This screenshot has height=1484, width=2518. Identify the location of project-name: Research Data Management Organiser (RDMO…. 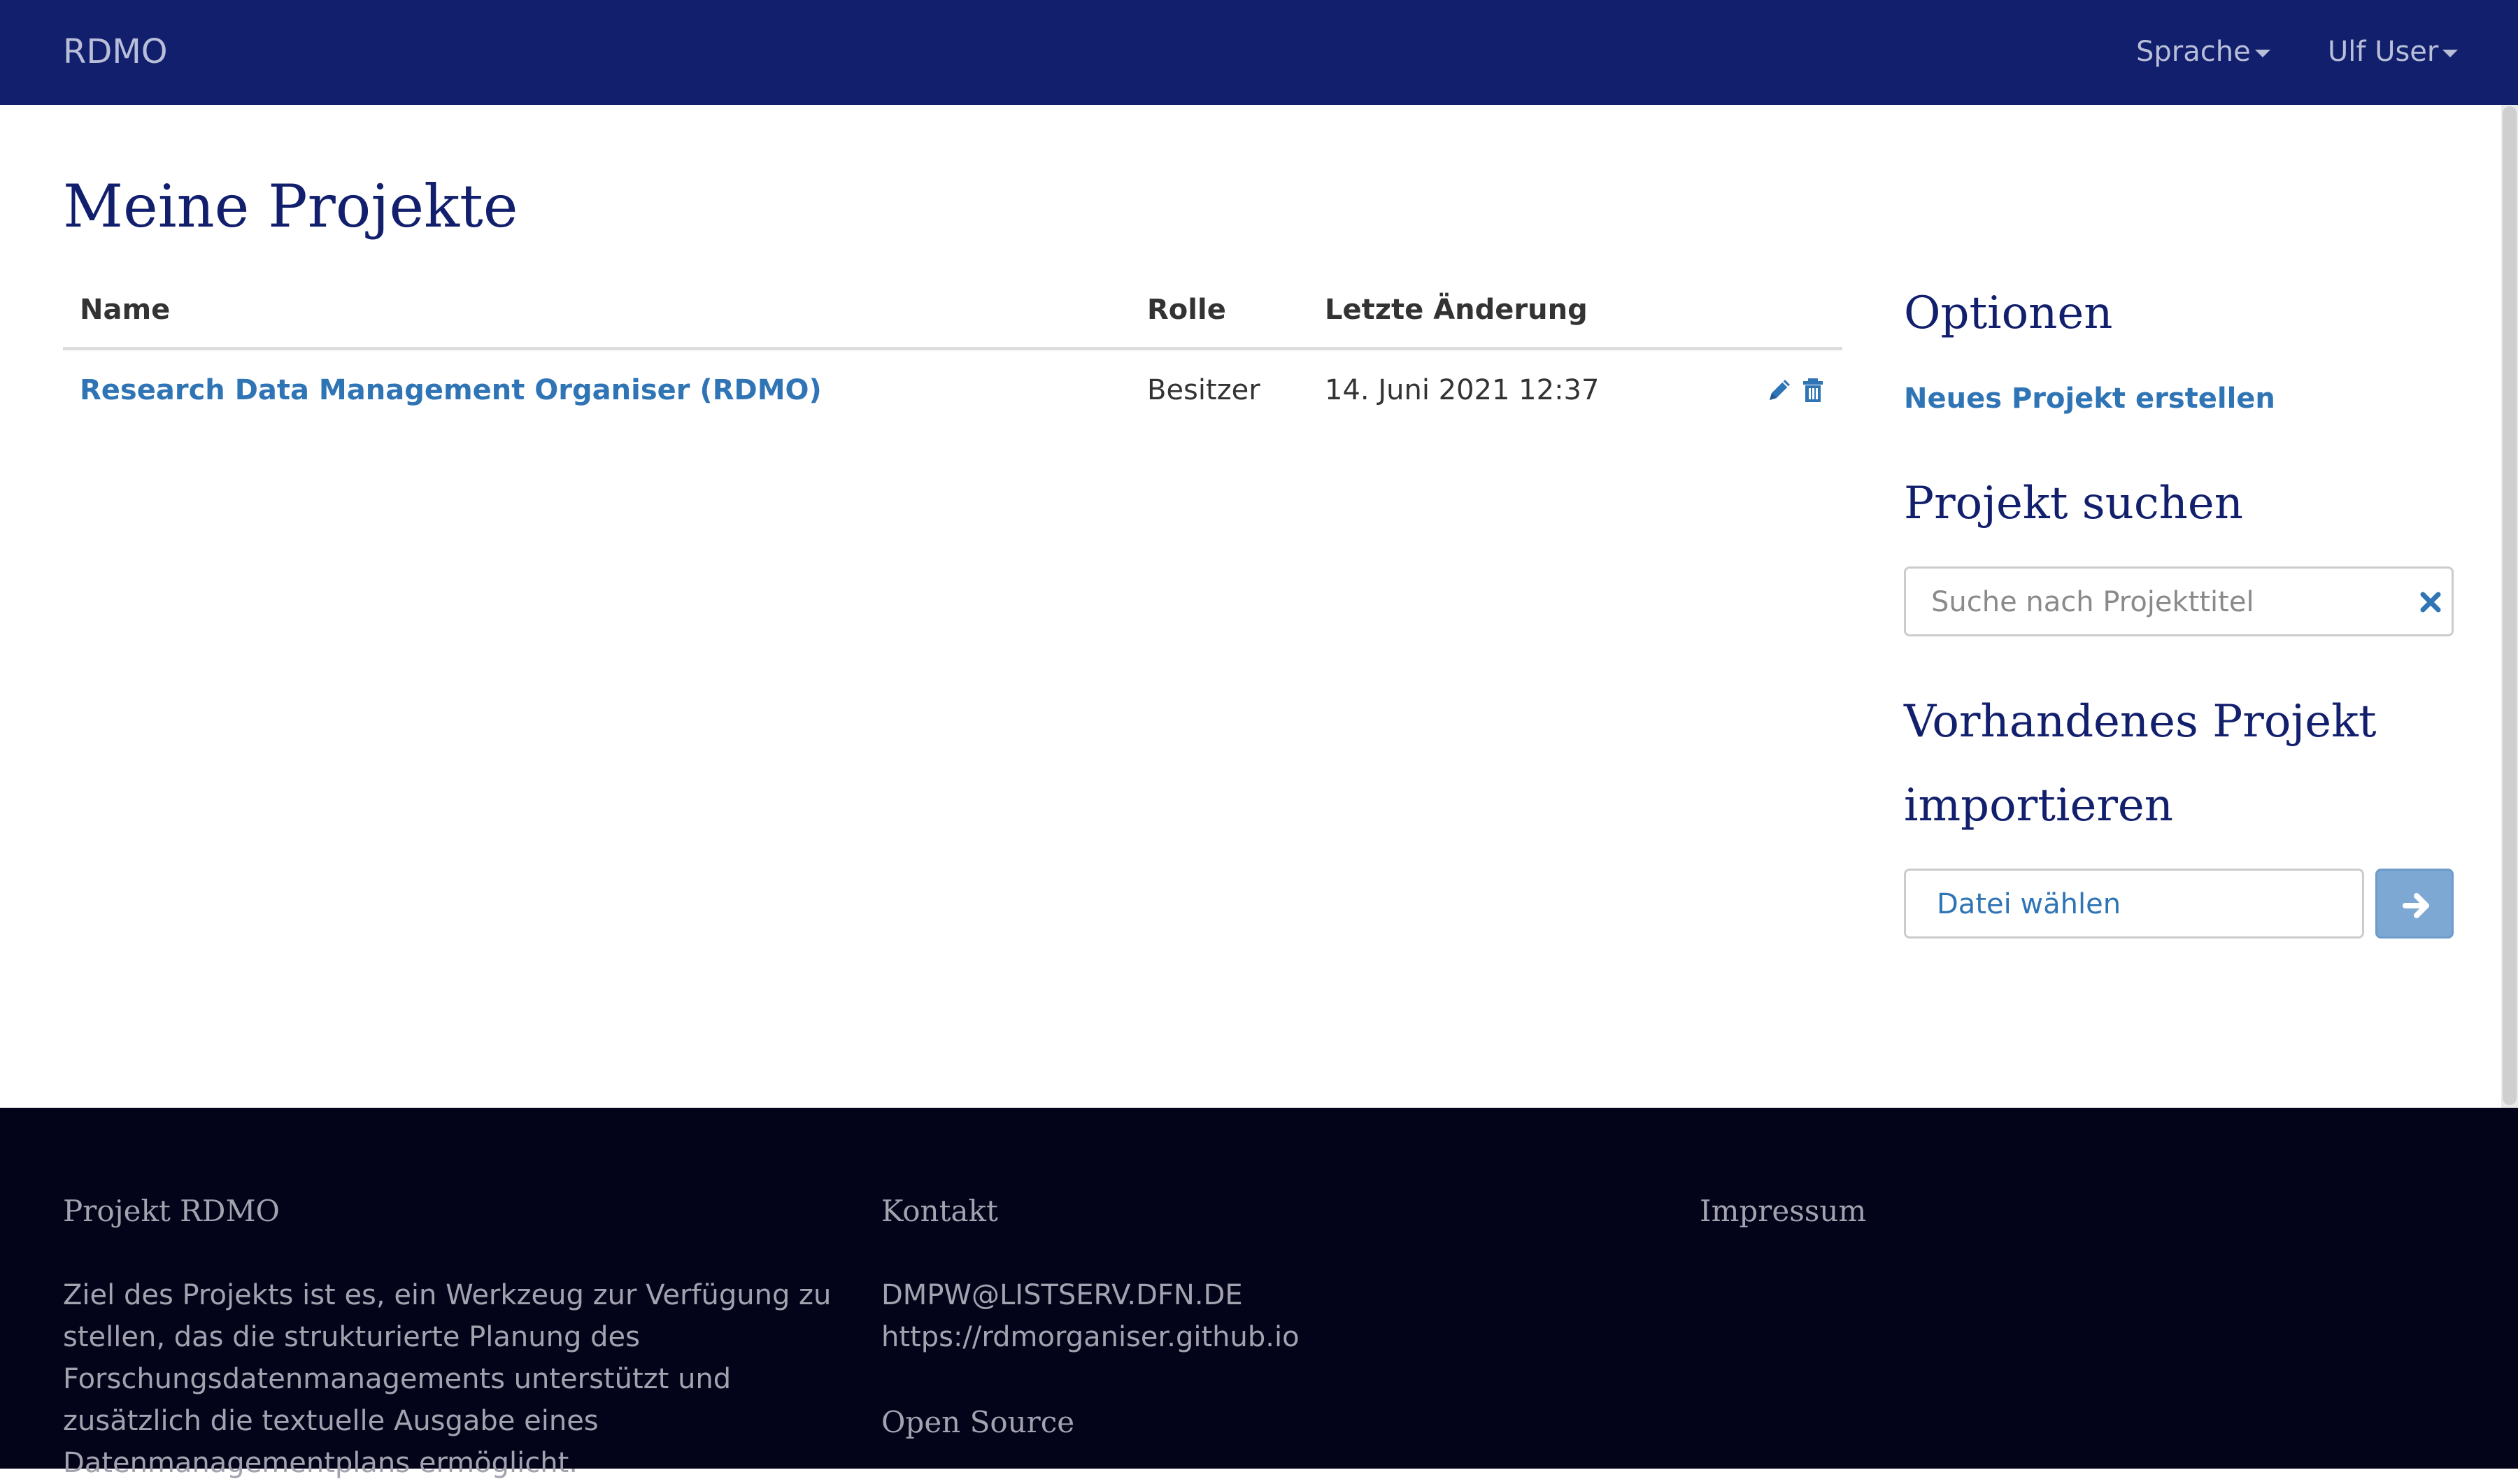
(451, 390).